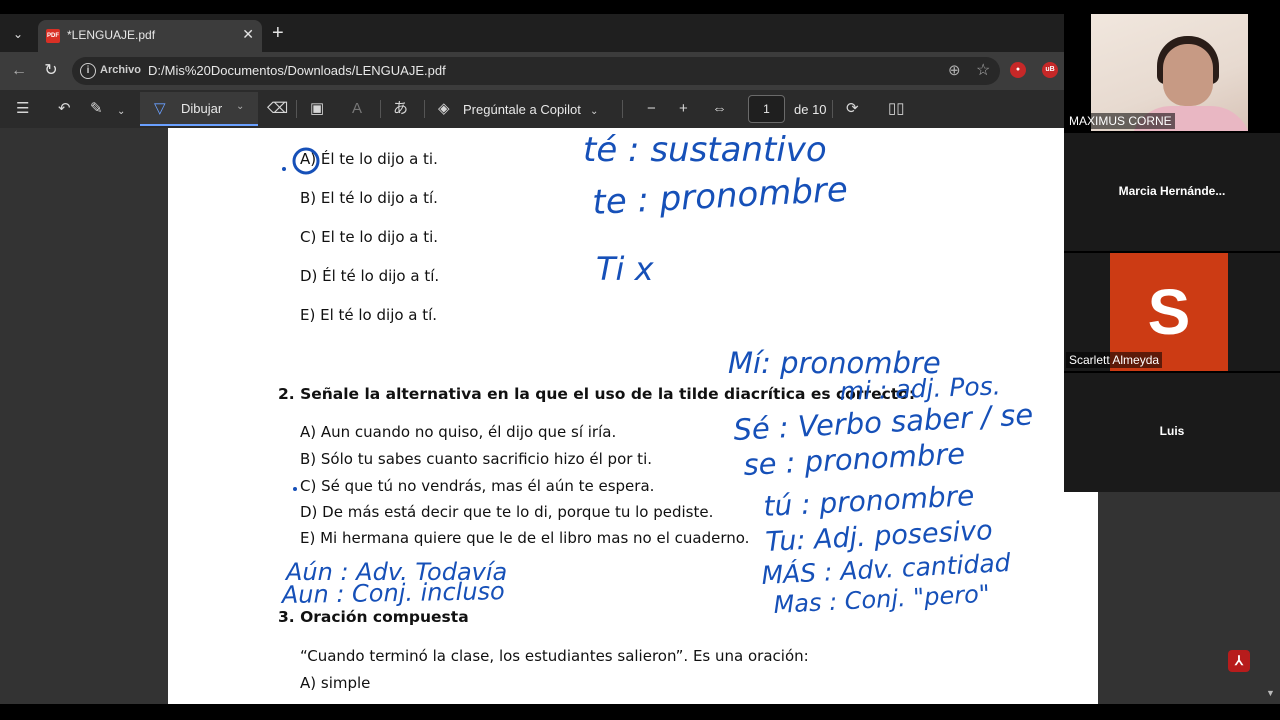  Describe the element at coordinates (306, 161) in the screenshot. I see `ink-answer-circle` at that location.